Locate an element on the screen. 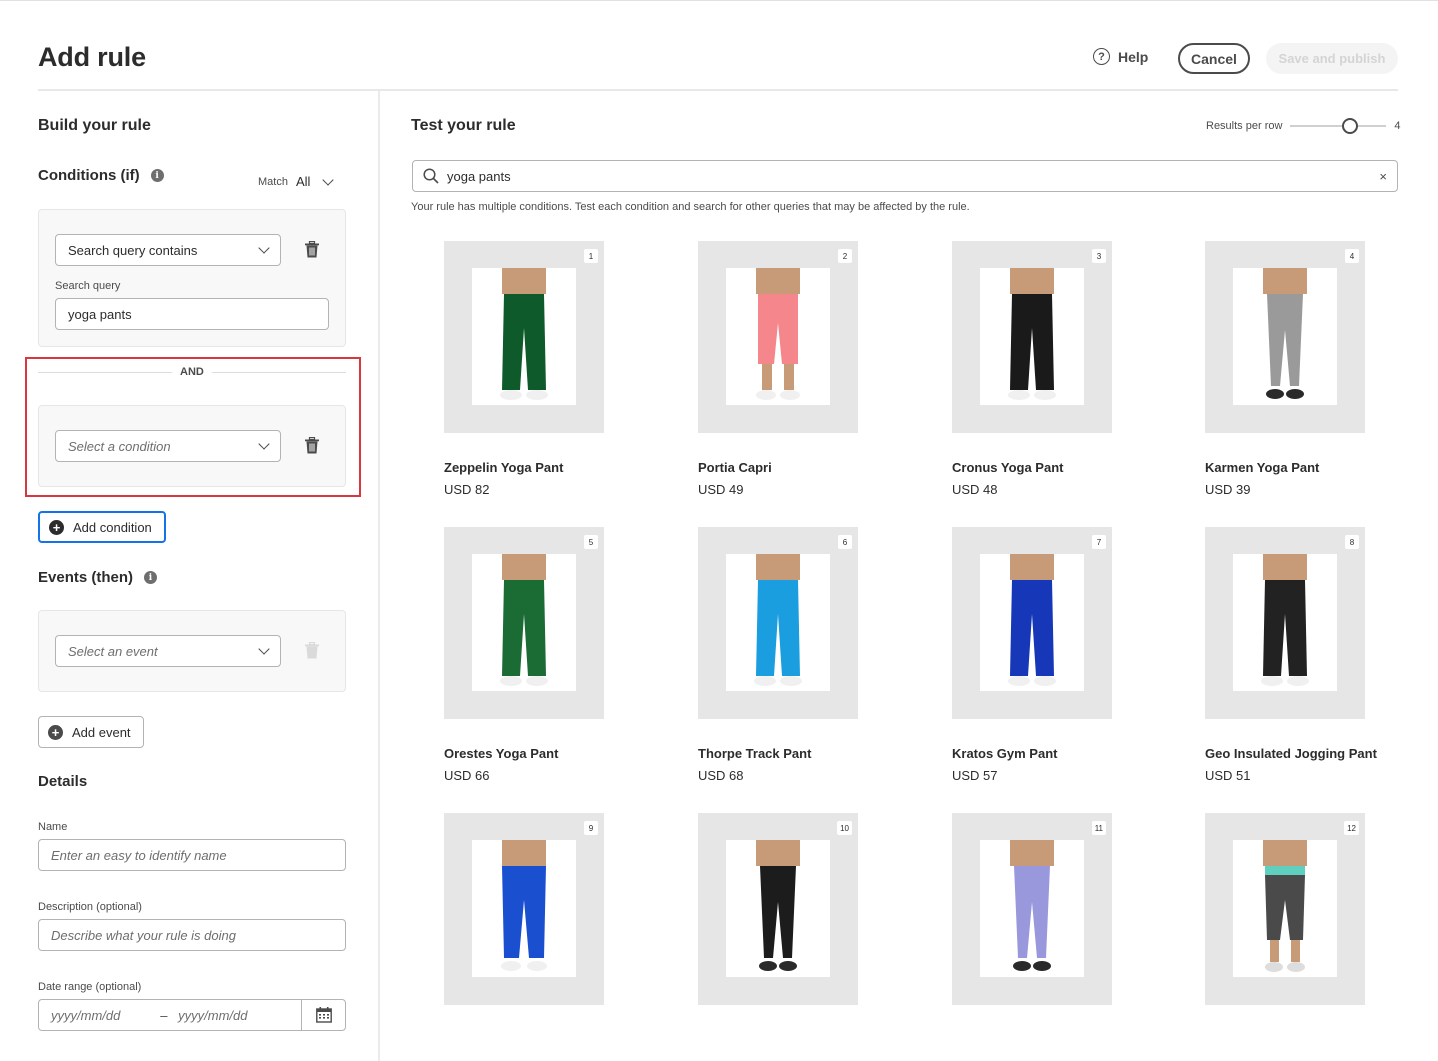 The width and height of the screenshot is (1438, 1061). save-and-publish-button: Save and publish is located at coordinates (1332, 58).